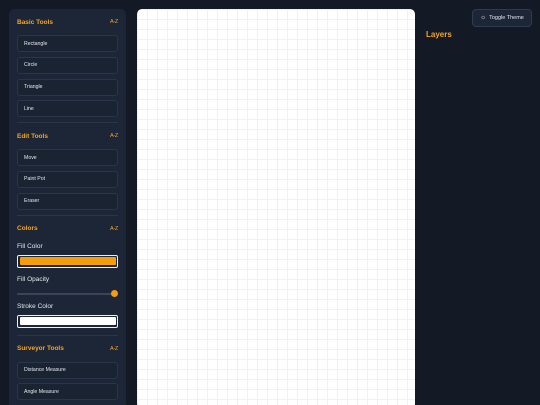 The height and width of the screenshot is (405, 540). What do you see at coordinates (67, 179) in the screenshot?
I see `paint-pot-tool-button: Paint Pot` at bounding box center [67, 179].